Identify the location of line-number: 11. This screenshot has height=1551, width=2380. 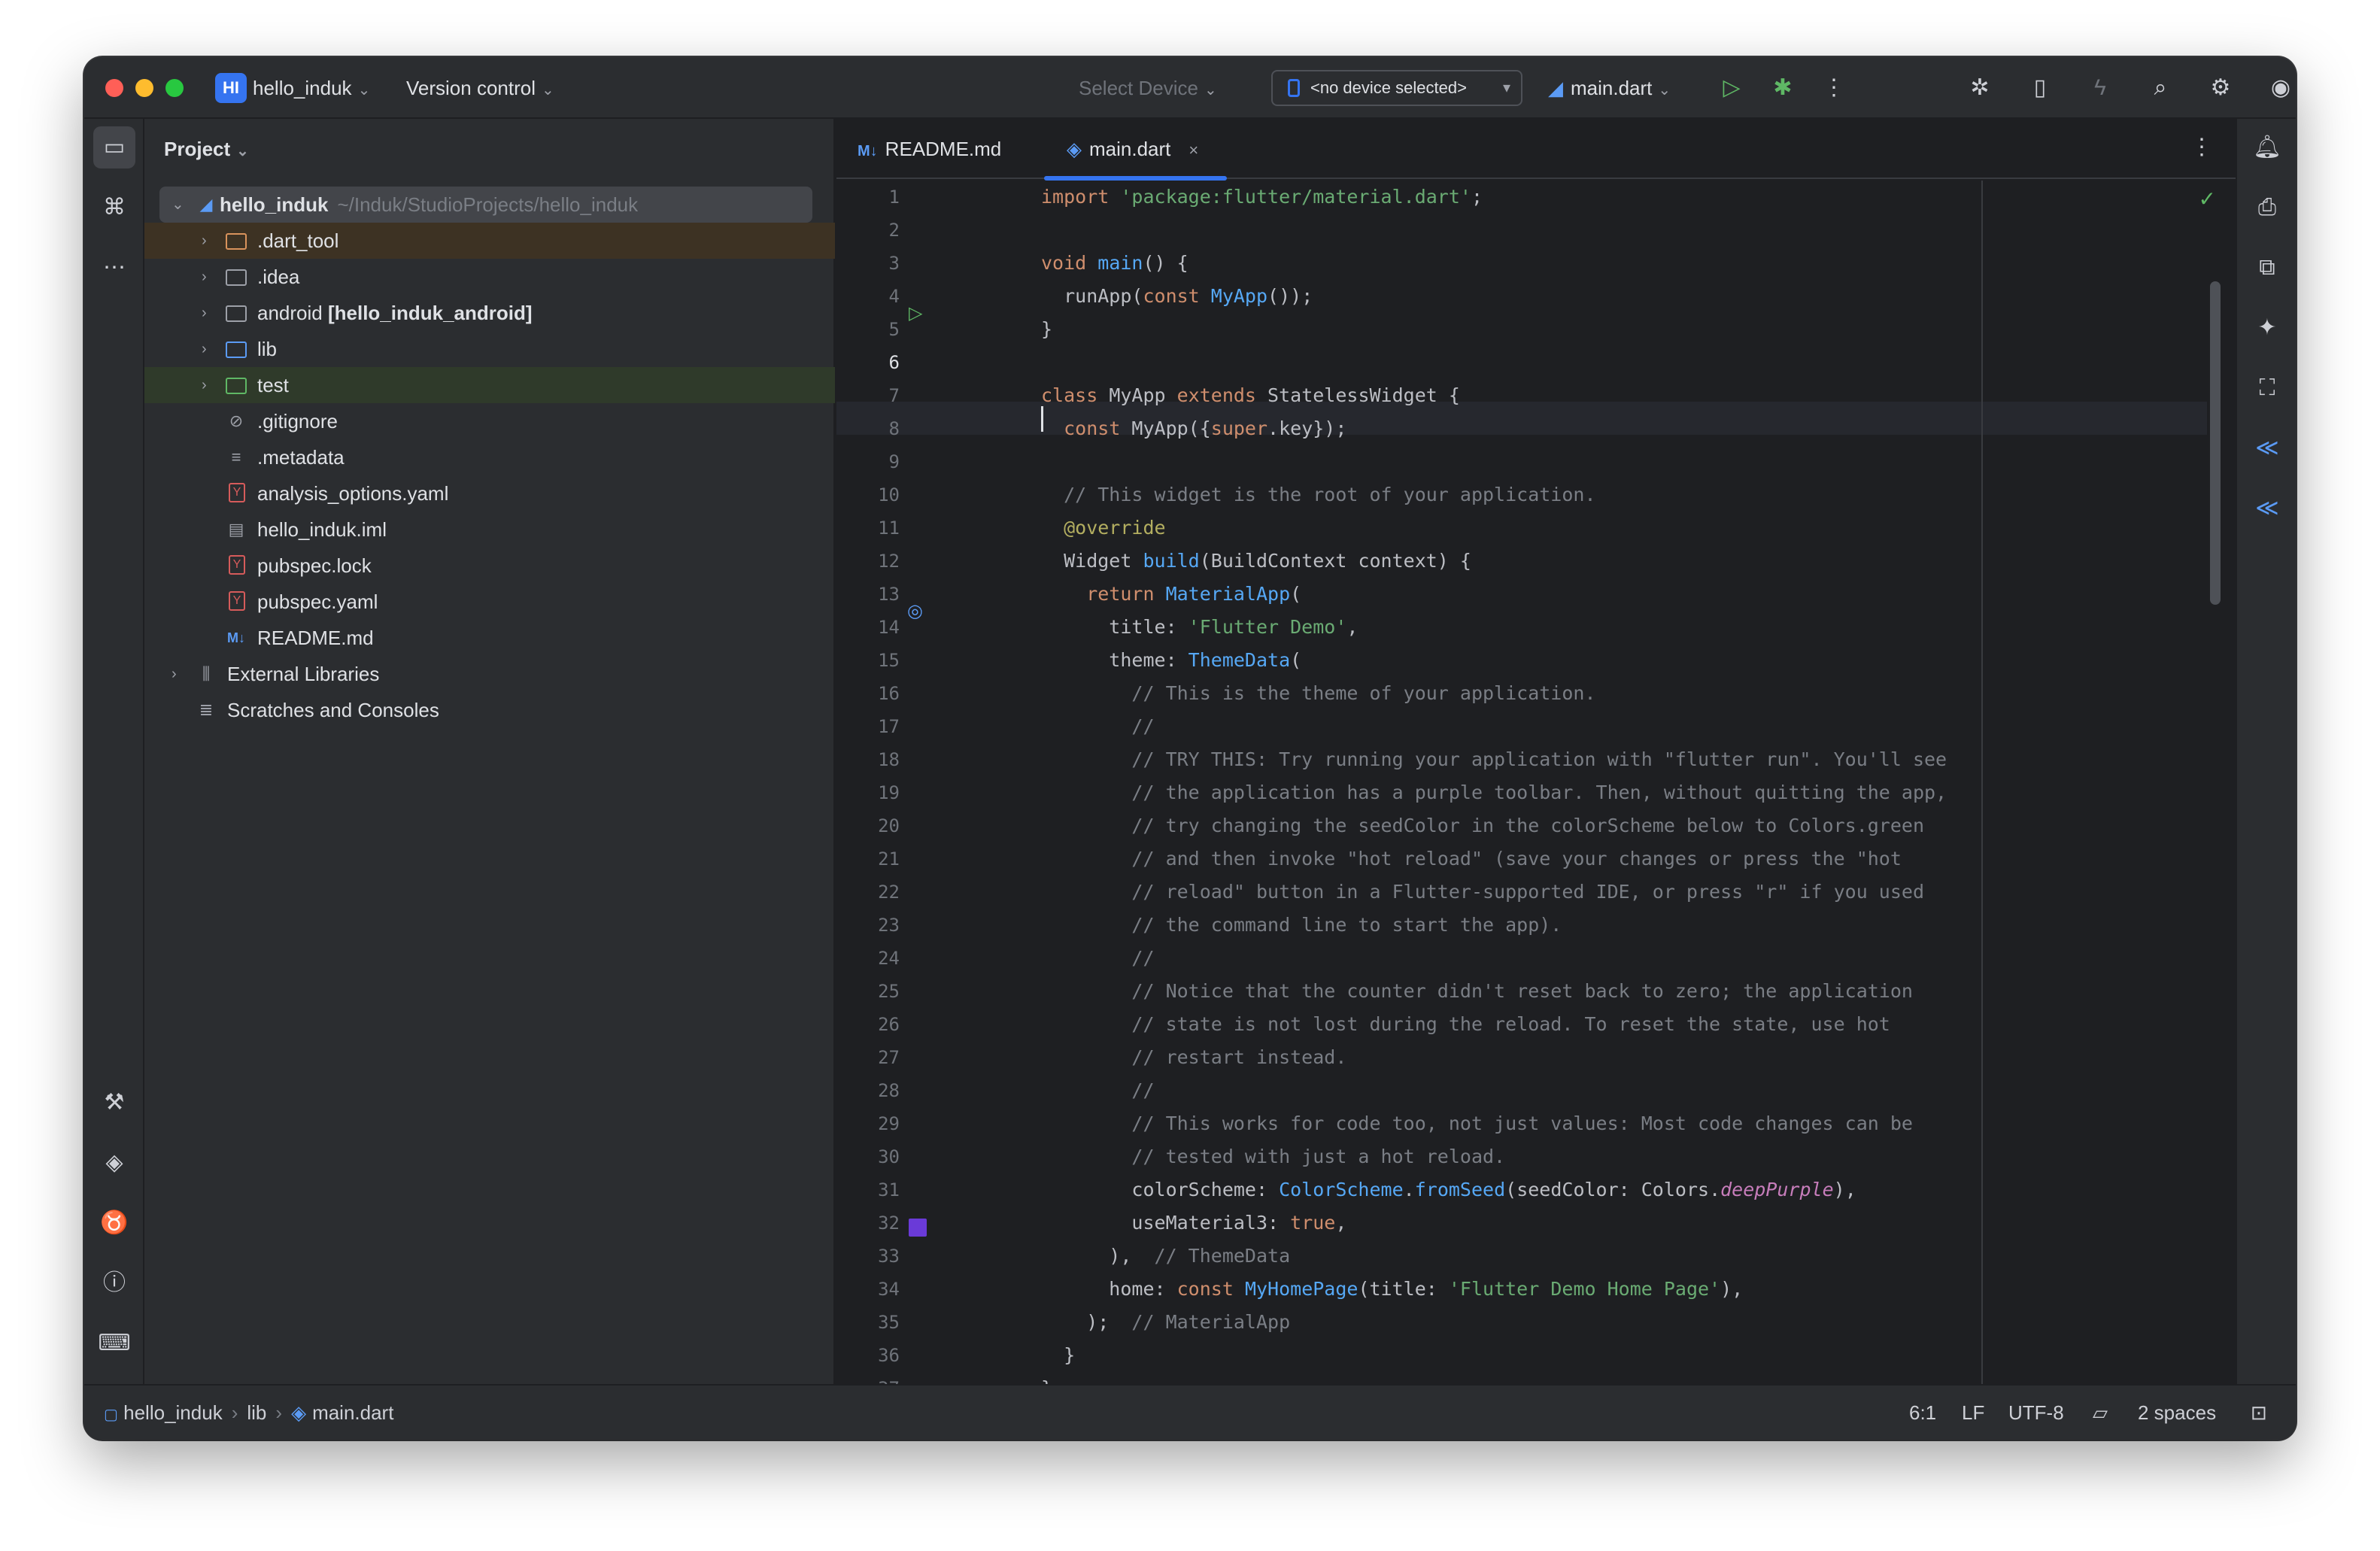
(868, 528).